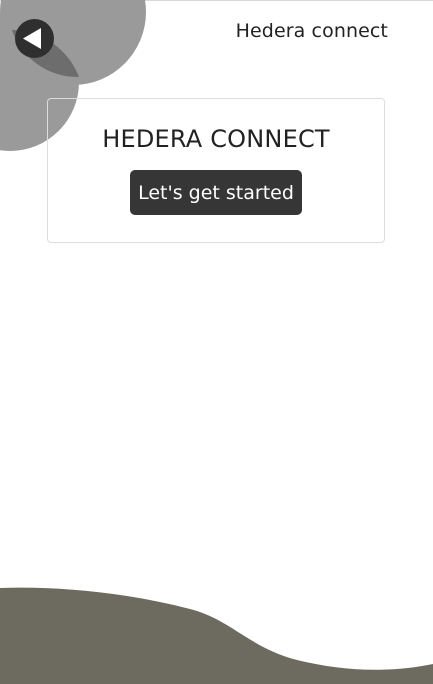 The height and width of the screenshot is (684, 433). What do you see at coordinates (216, 139) in the screenshot?
I see `card-title: HEDERA CONNECT` at bounding box center [216, 139].